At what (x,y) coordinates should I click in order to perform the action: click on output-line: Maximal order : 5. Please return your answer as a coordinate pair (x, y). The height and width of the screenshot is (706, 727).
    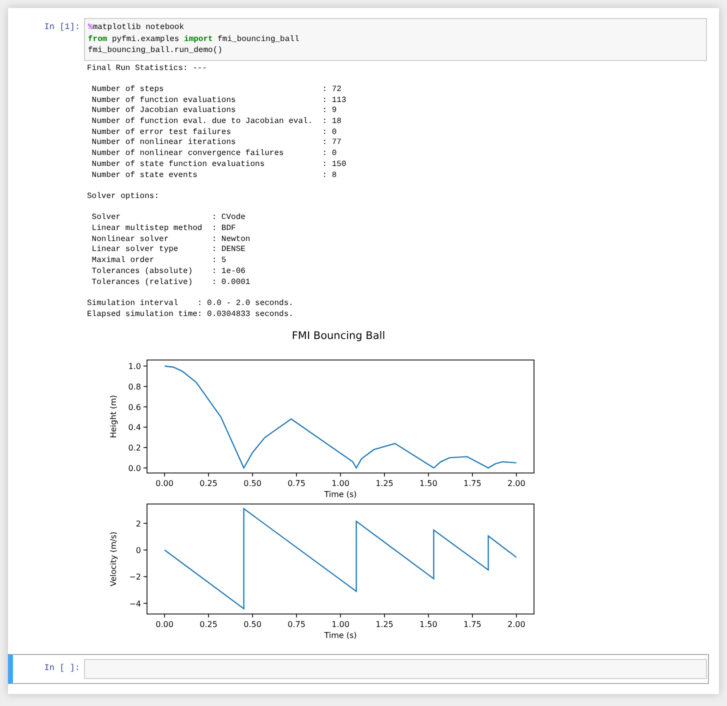
    Looking at the image, I should click on (158, 261).